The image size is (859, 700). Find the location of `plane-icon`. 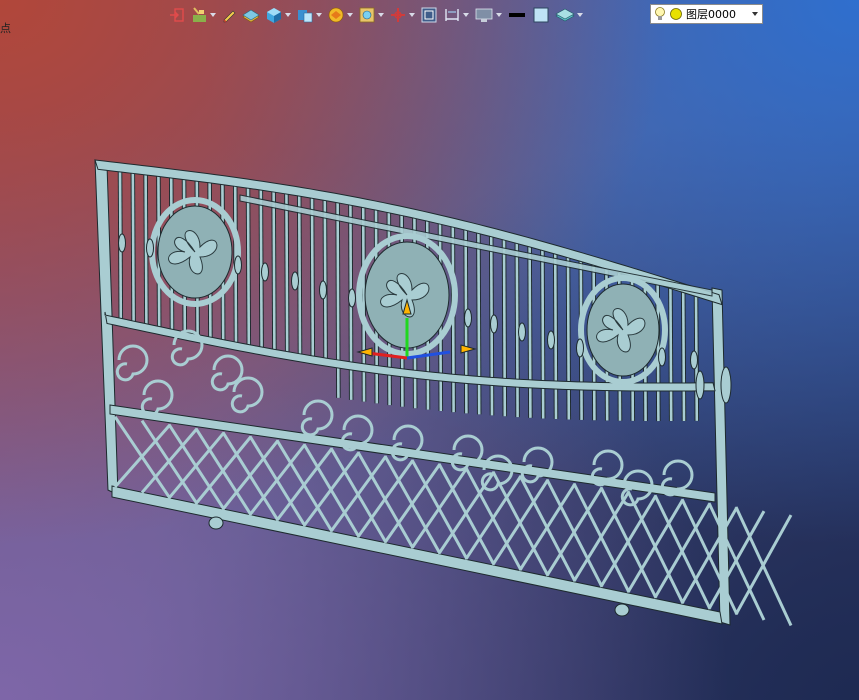

plane-icon is located at coordinates (251, 16).